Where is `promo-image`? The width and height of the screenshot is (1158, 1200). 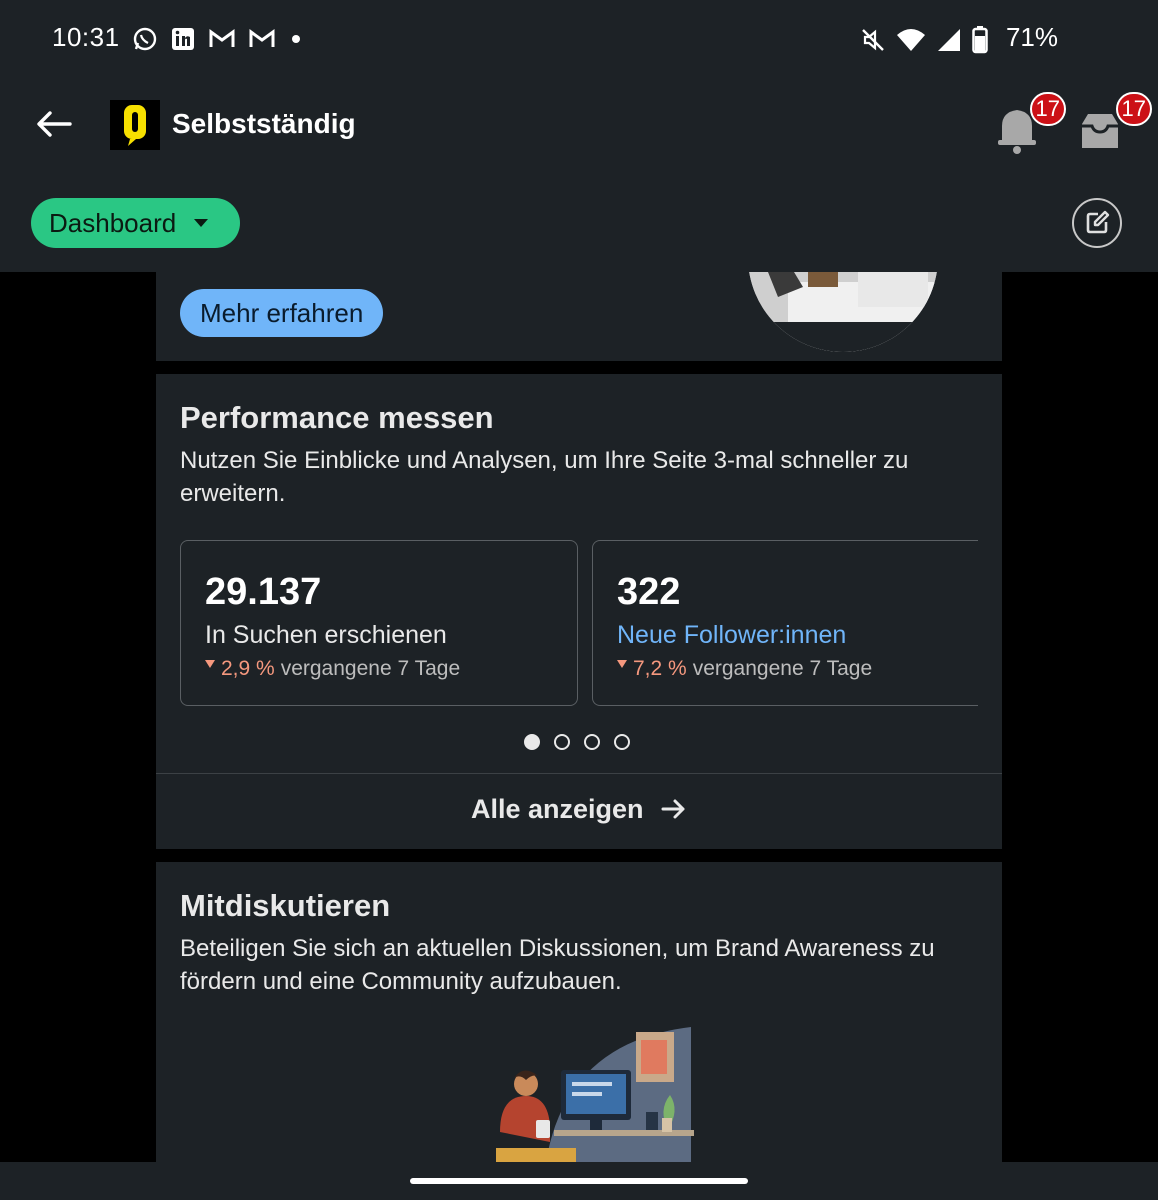 promo-image is located at coordinates (843, 312).